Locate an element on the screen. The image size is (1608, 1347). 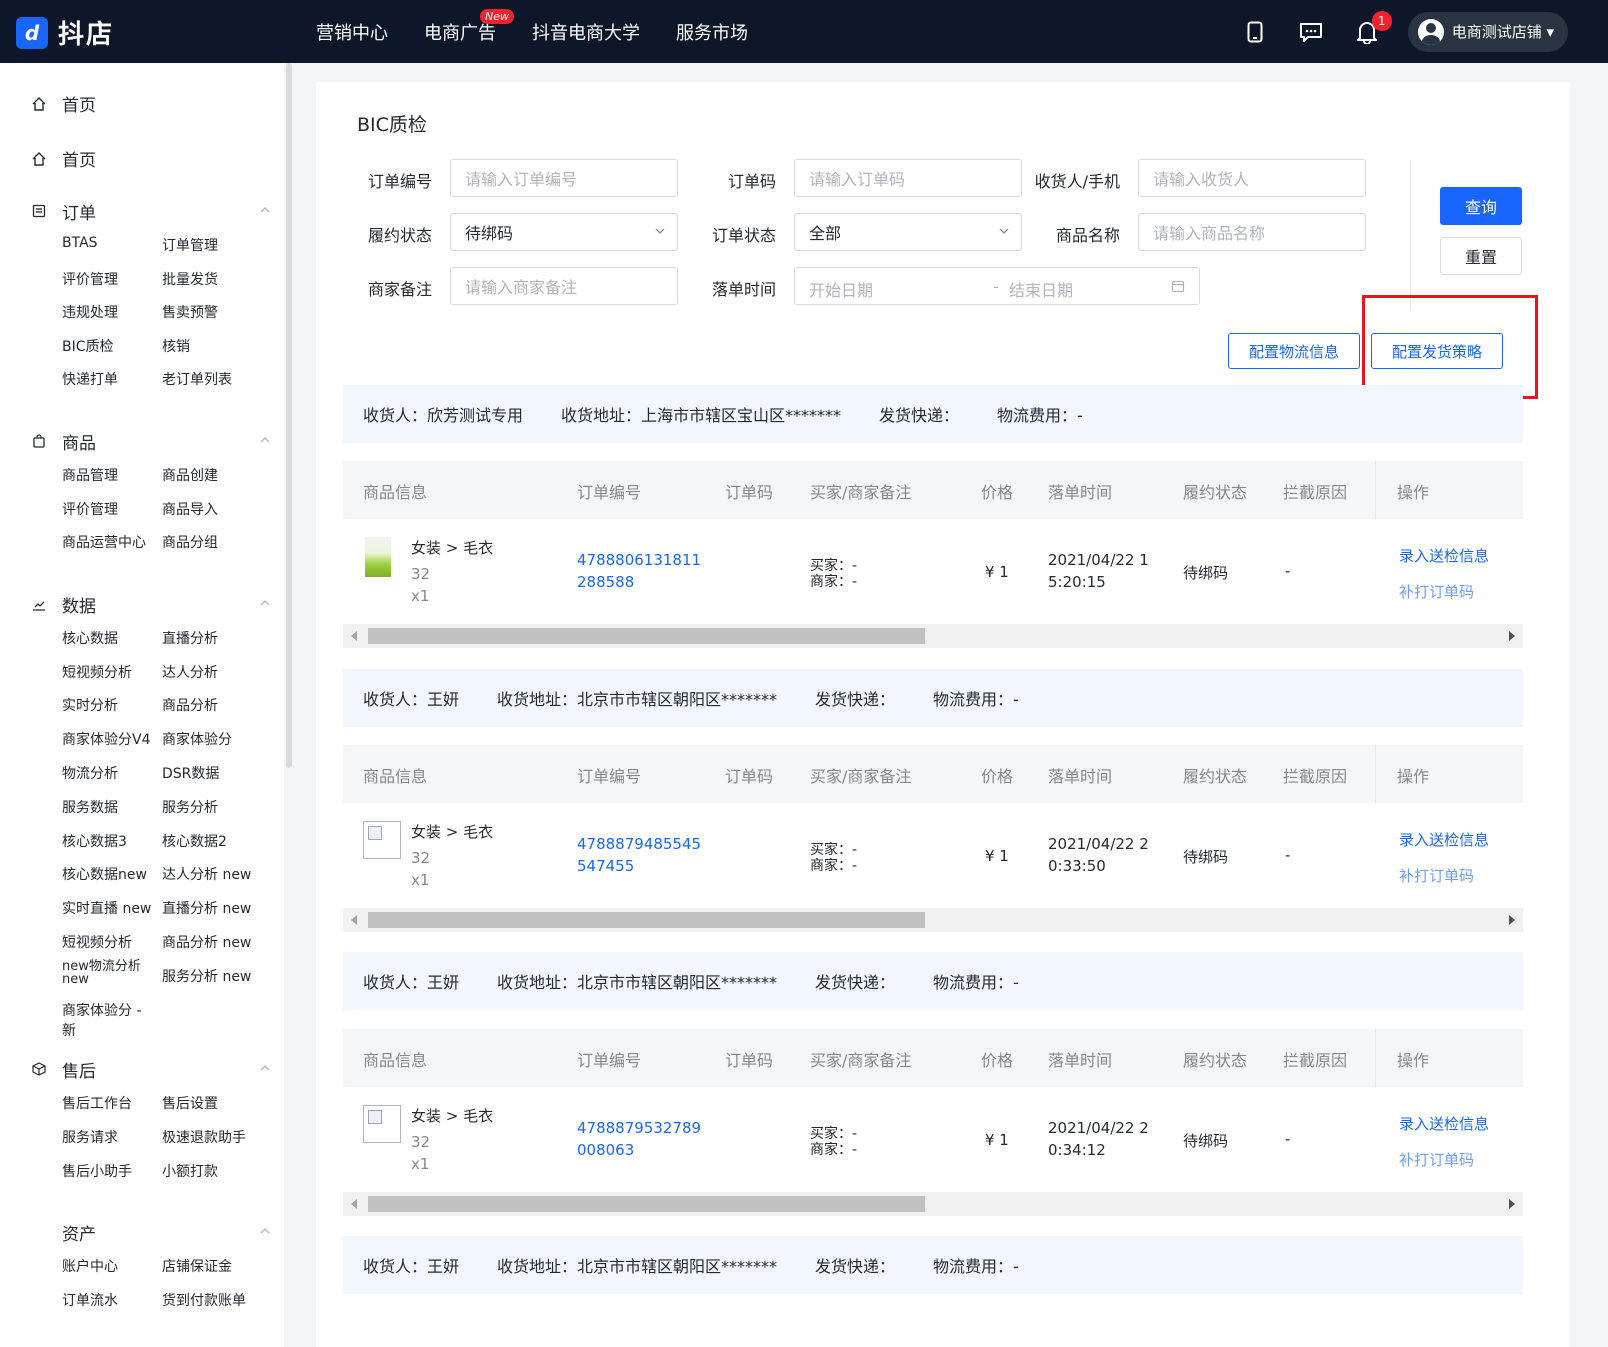
receiver-input: 请输入收货人 is located at coordinates (1252, 178).